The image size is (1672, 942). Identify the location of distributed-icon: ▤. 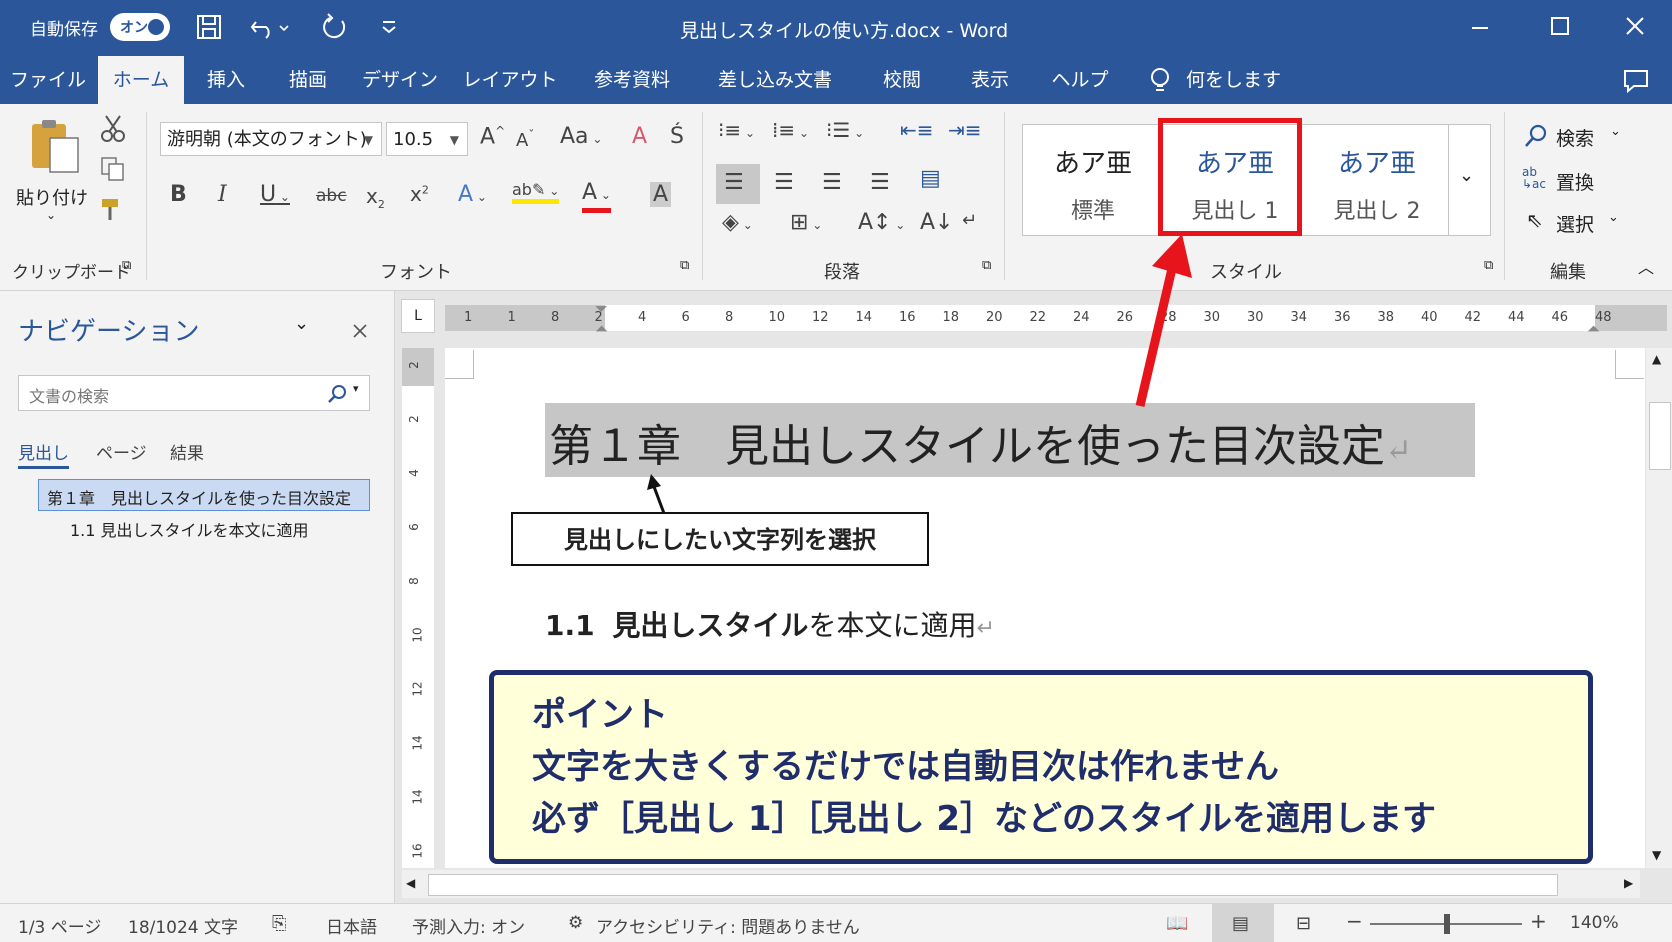
(930, 178).